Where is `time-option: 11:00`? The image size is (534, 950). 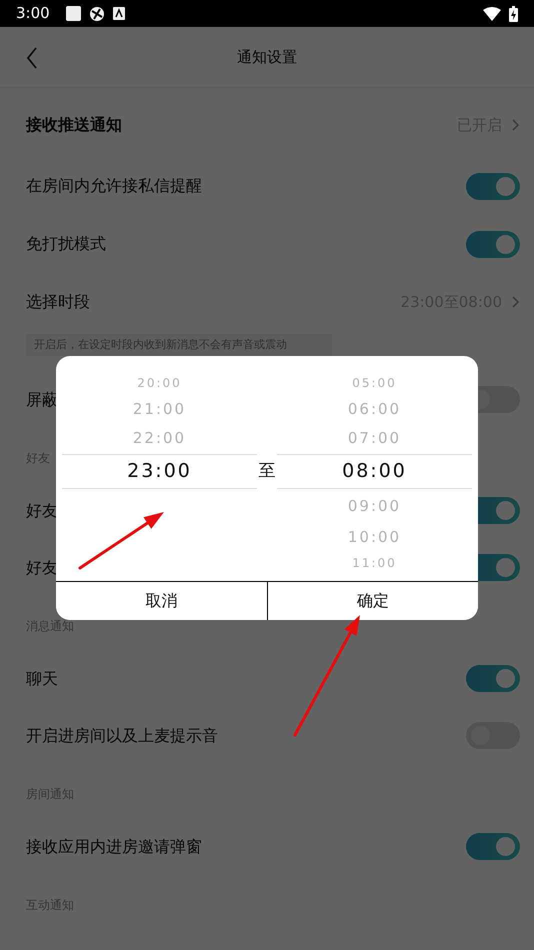 time-option: 11:00 is located at coordinates (374, 563).